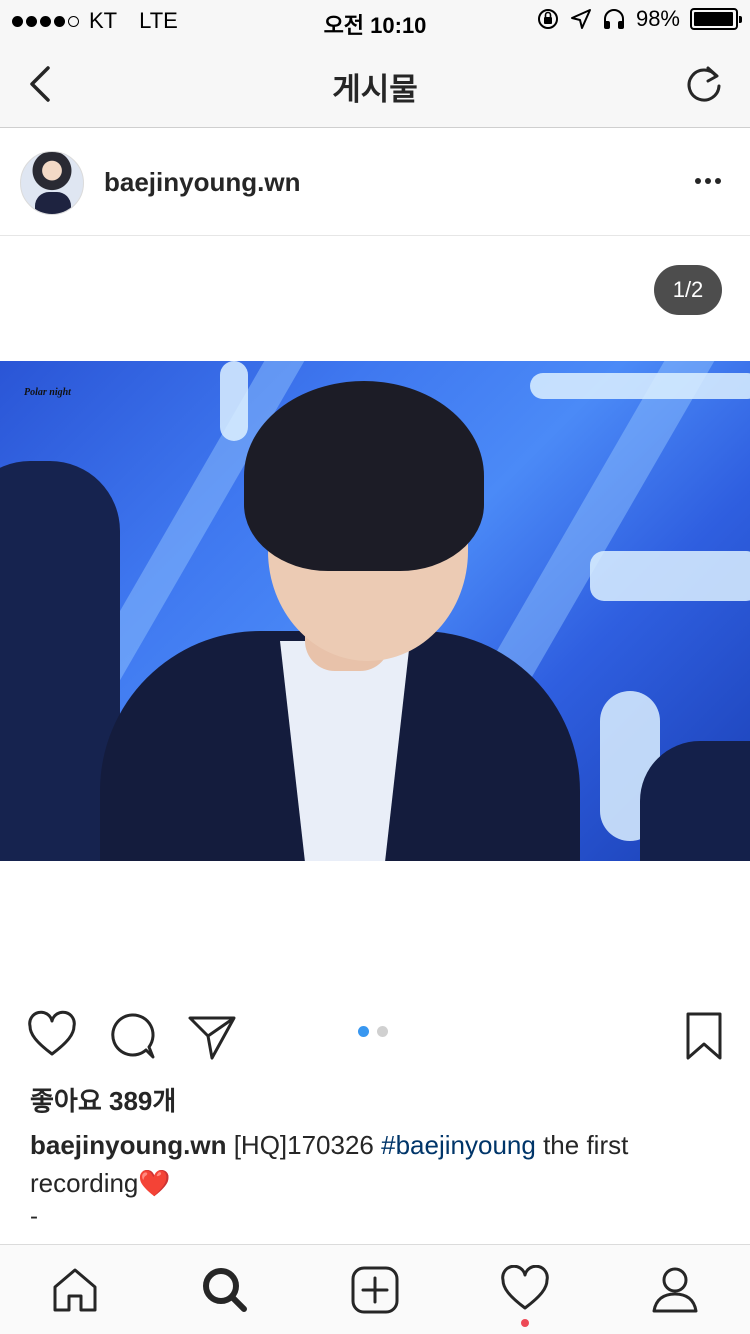 This screenshot has height=1334, width=750. Describe the element at coordinates (34, 1216) in the screenshot. I see `caption-second-line: -` at that location.